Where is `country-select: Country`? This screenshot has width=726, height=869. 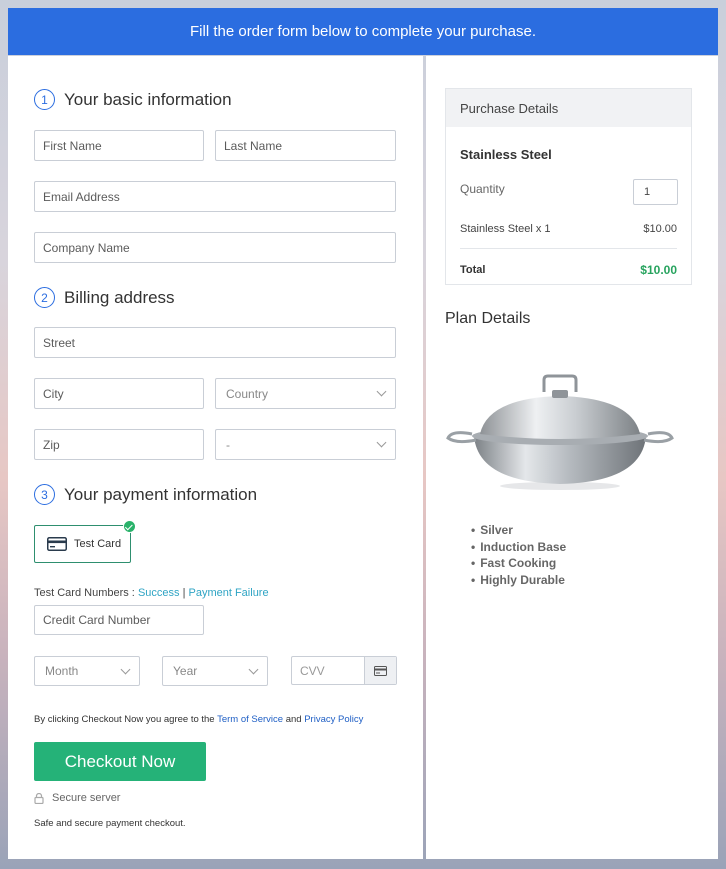 country-select: Country is located at coordinates (305, 393).